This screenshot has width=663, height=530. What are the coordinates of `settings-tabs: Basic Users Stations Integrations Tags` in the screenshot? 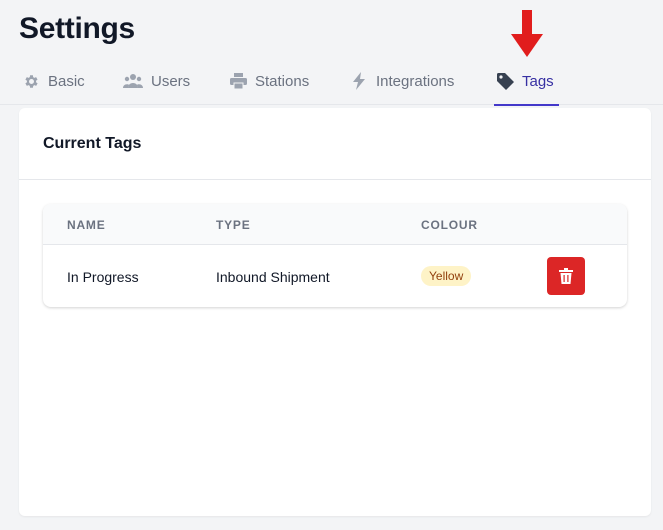 It's located at (331, 81).